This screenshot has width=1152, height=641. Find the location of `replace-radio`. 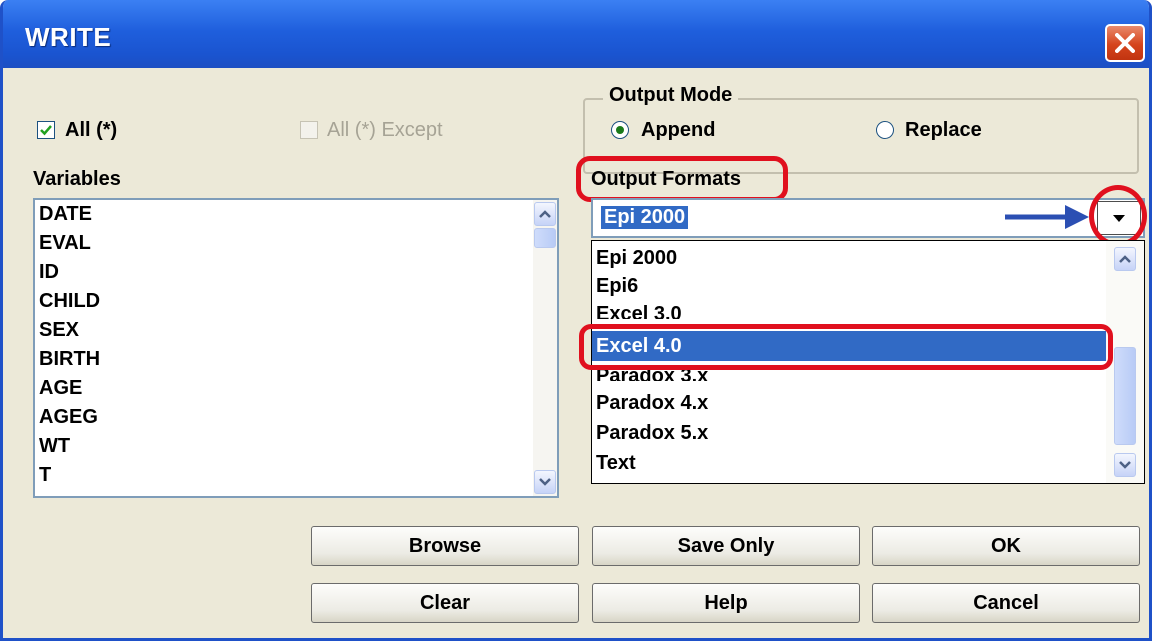

replace-radio is located at coordinates (885, 130).